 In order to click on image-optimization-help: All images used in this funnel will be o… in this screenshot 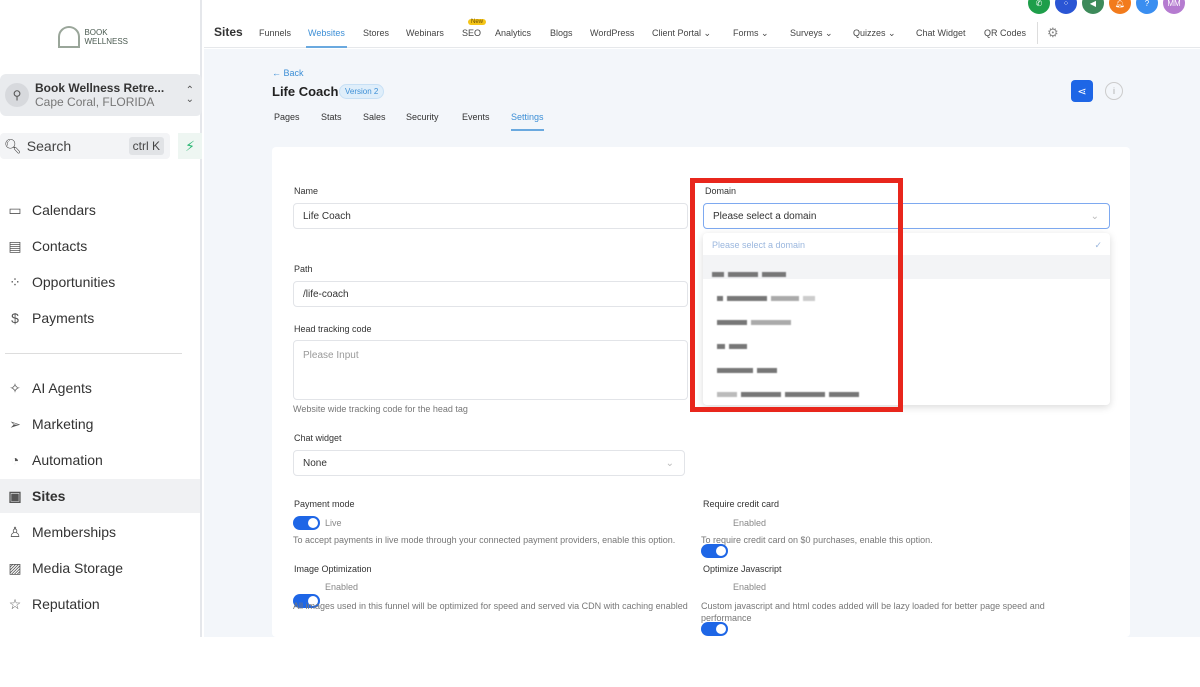, I will do `click(490, 606)`.